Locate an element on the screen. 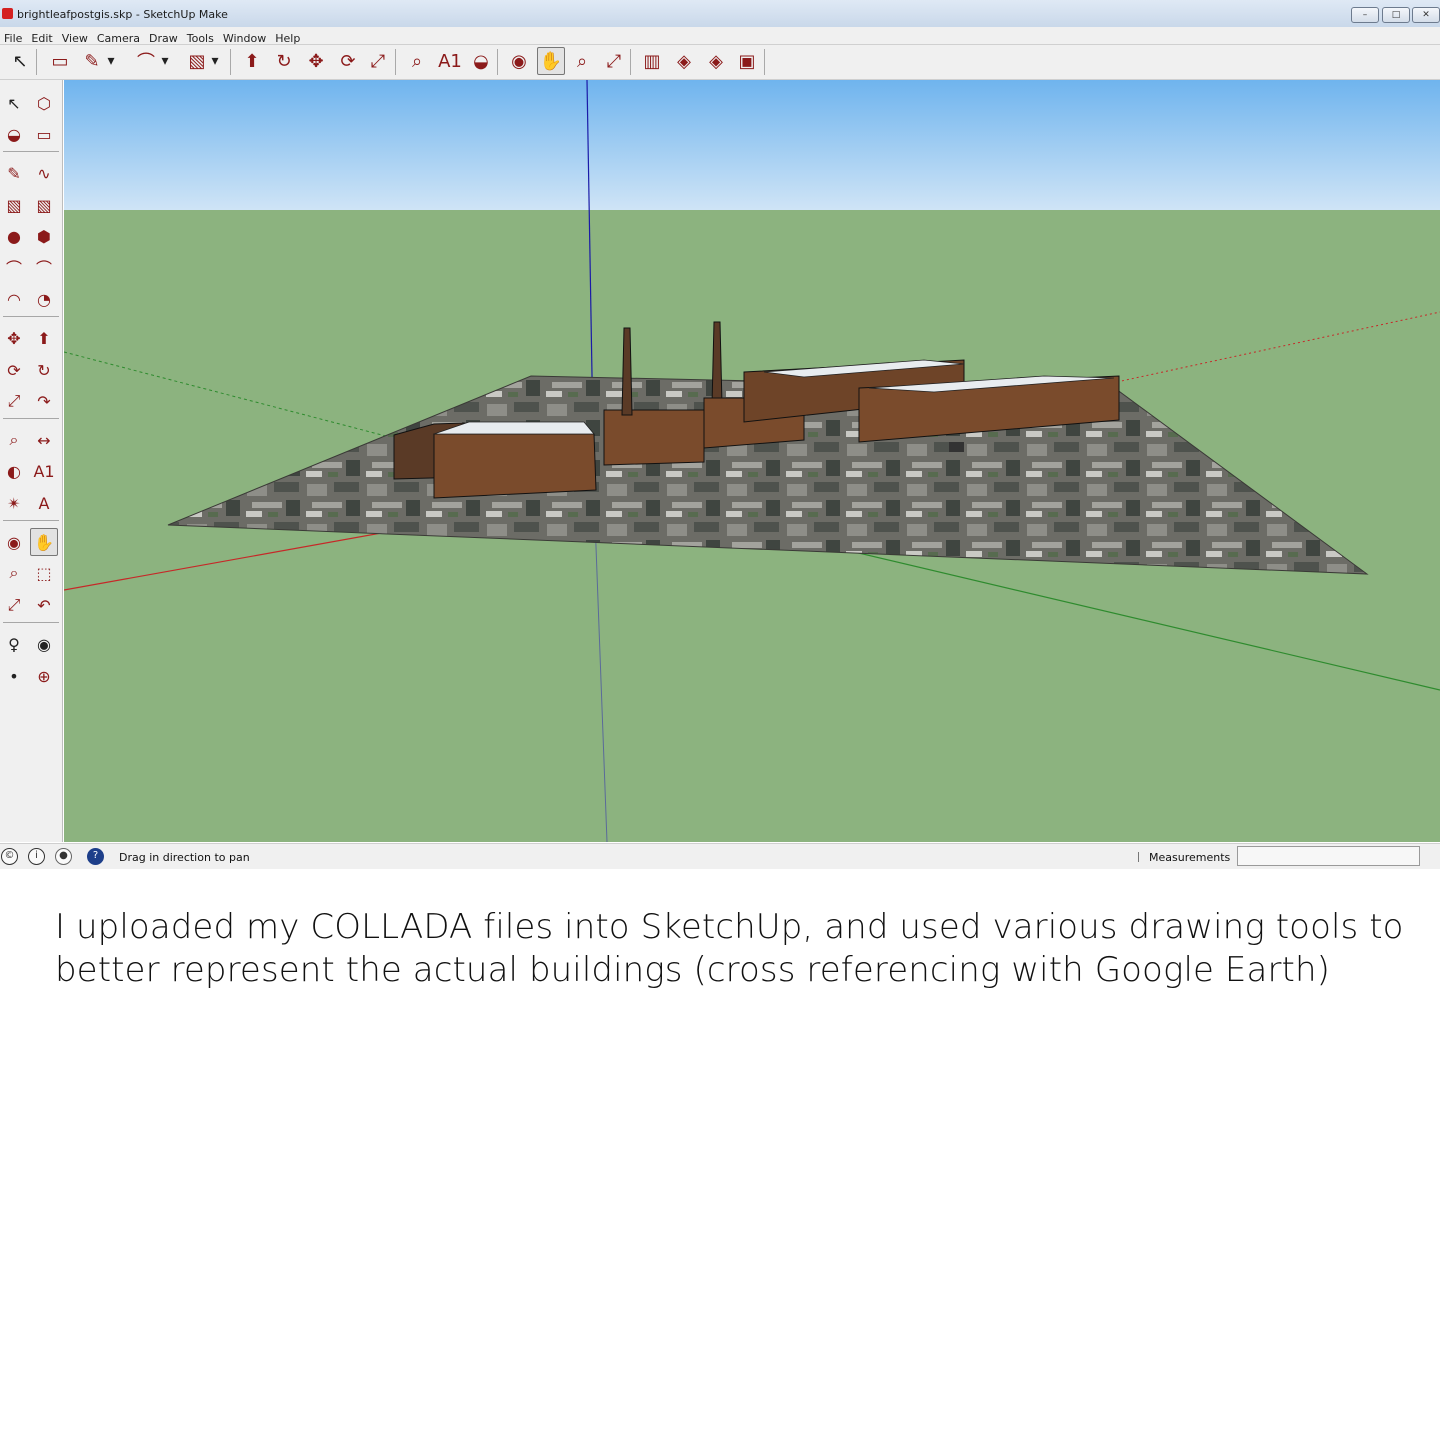 This screenshot has height=1440, width=1440. protractor-tool-icon: ◐ is located at coordinates (14, 471).